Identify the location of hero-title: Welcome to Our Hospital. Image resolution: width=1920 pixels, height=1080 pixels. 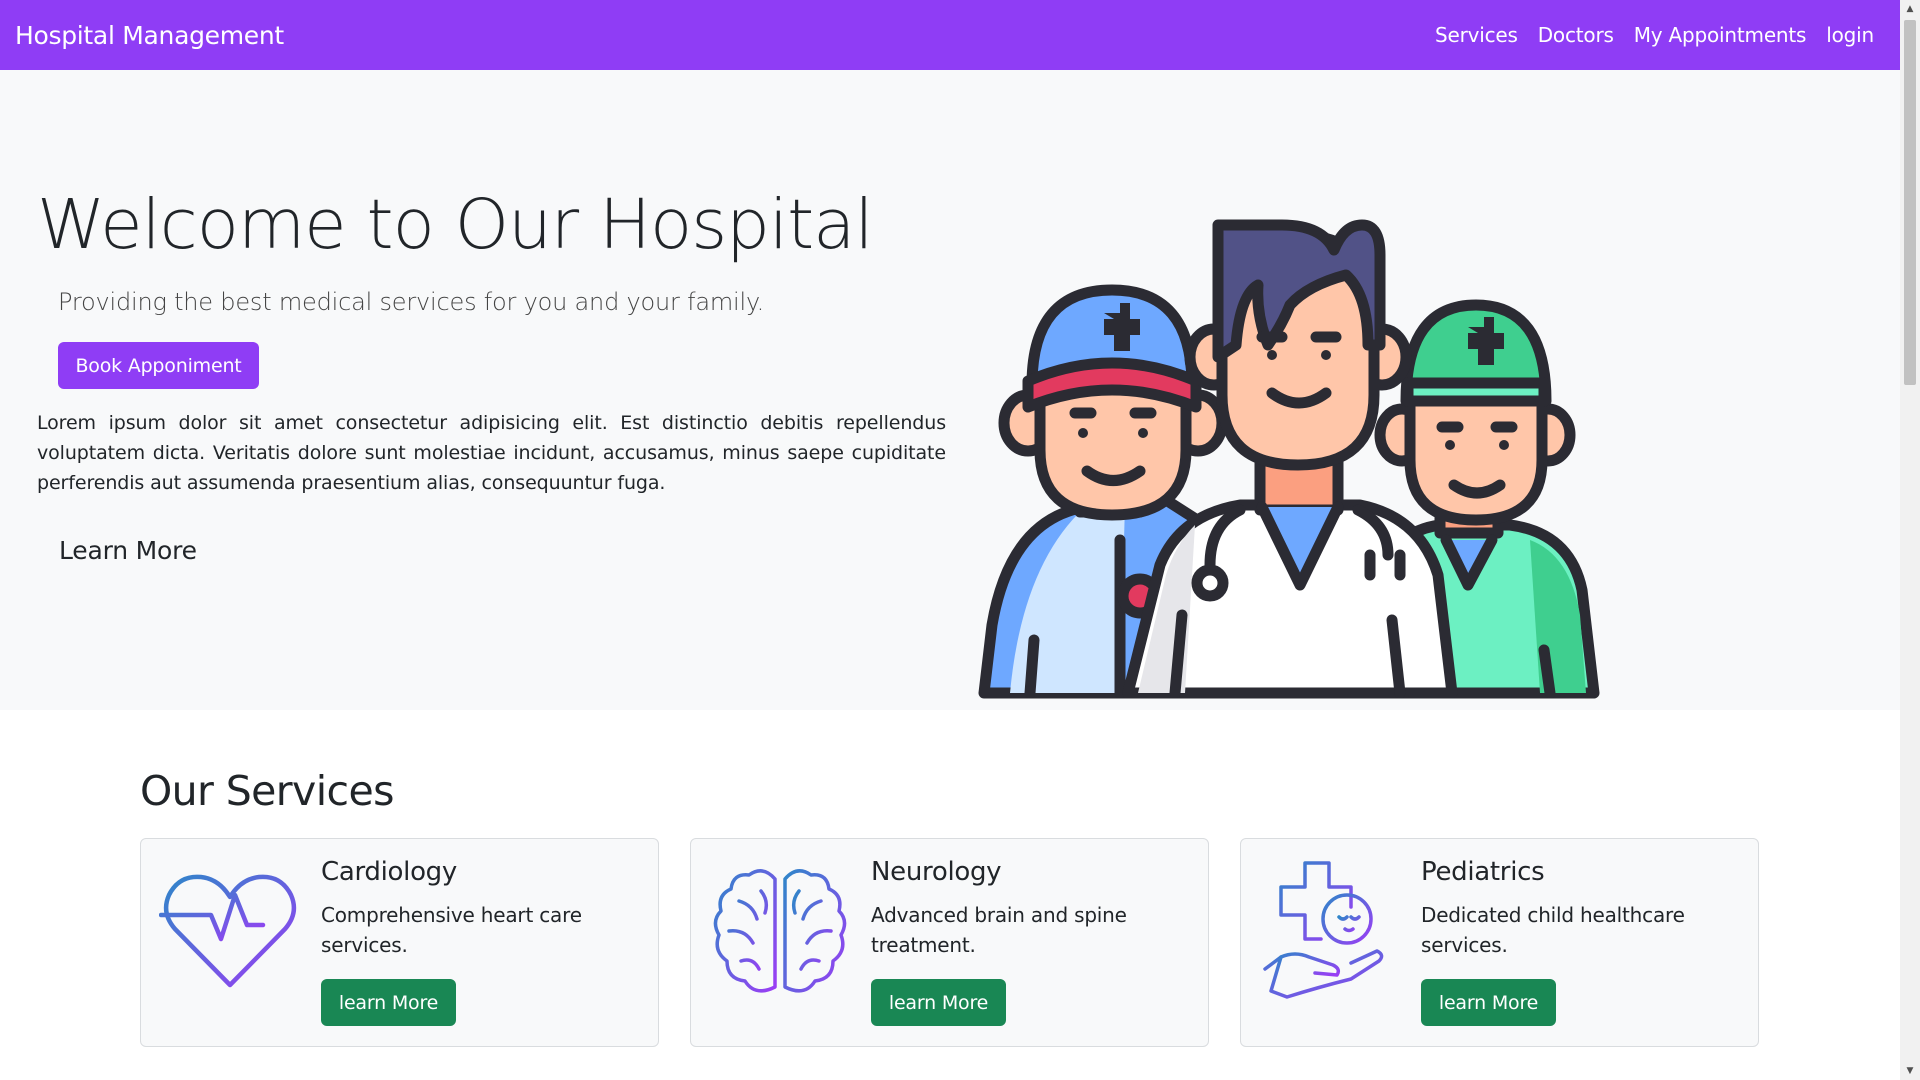
(455, 225).